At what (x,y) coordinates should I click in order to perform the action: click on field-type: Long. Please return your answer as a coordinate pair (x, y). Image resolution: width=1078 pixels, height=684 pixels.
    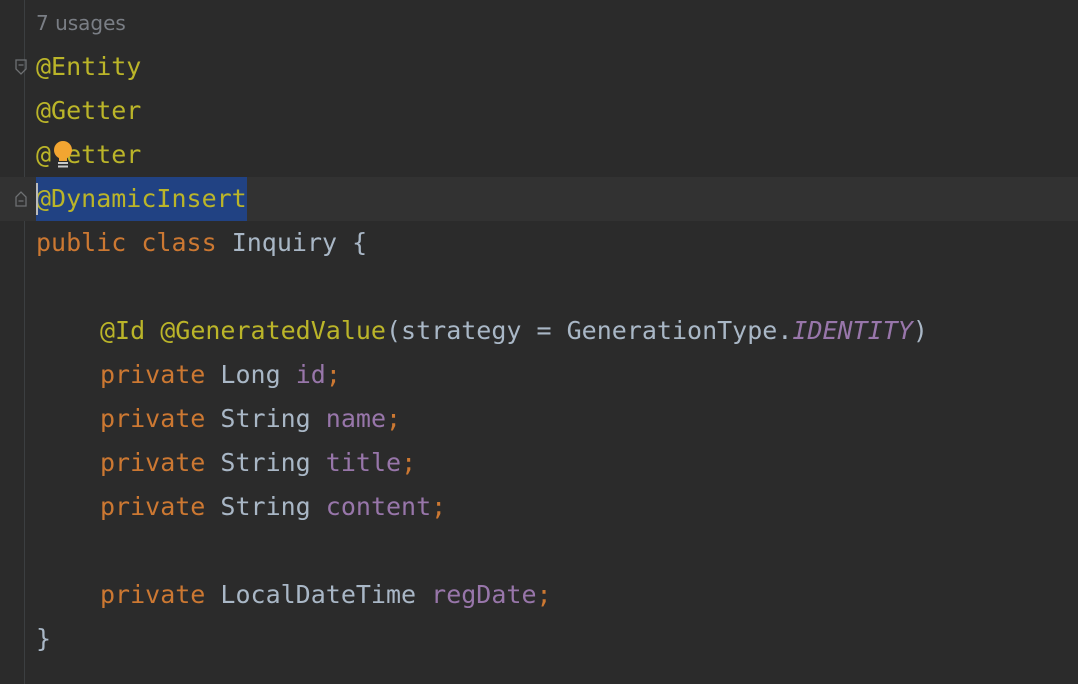
    Looking at the image, I should click on (250, 374).